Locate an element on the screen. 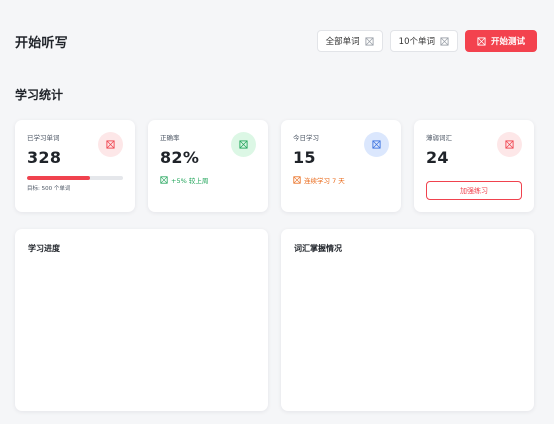 The image size is (554, 424). fire-icon is located at coordinates (297, 180).